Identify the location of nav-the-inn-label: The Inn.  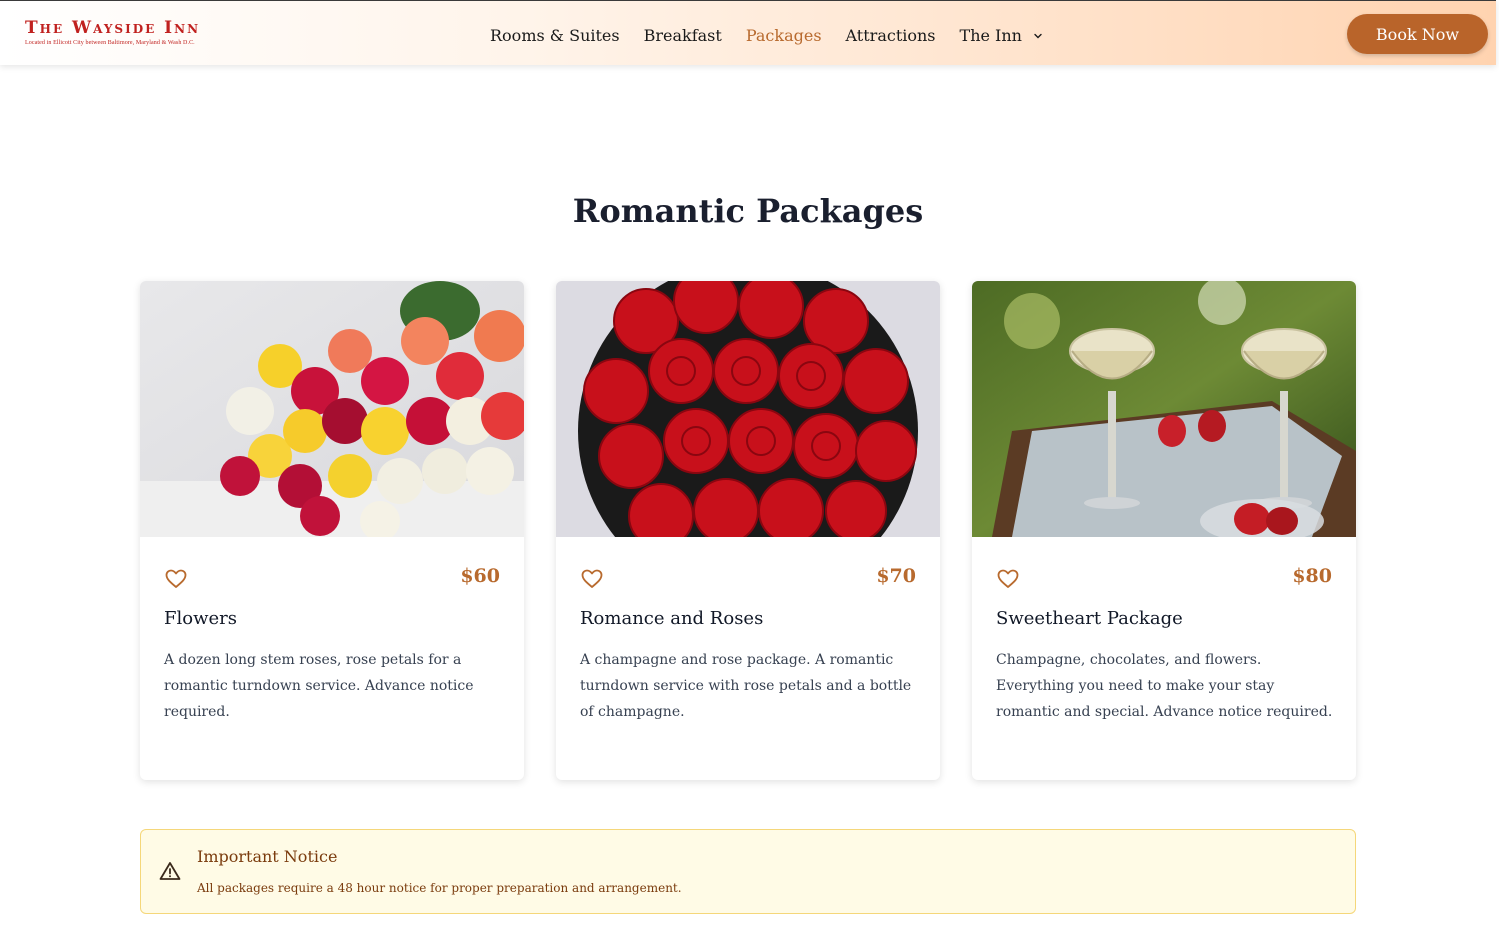
(990, 35).